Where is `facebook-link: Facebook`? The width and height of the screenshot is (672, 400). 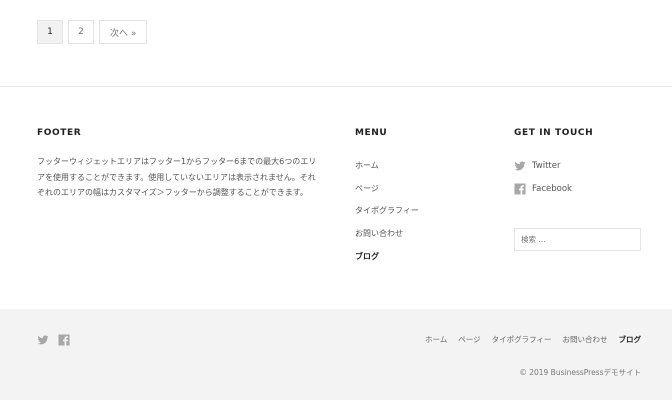 facebook-link: Facebook is located at coordinates (543, 188).